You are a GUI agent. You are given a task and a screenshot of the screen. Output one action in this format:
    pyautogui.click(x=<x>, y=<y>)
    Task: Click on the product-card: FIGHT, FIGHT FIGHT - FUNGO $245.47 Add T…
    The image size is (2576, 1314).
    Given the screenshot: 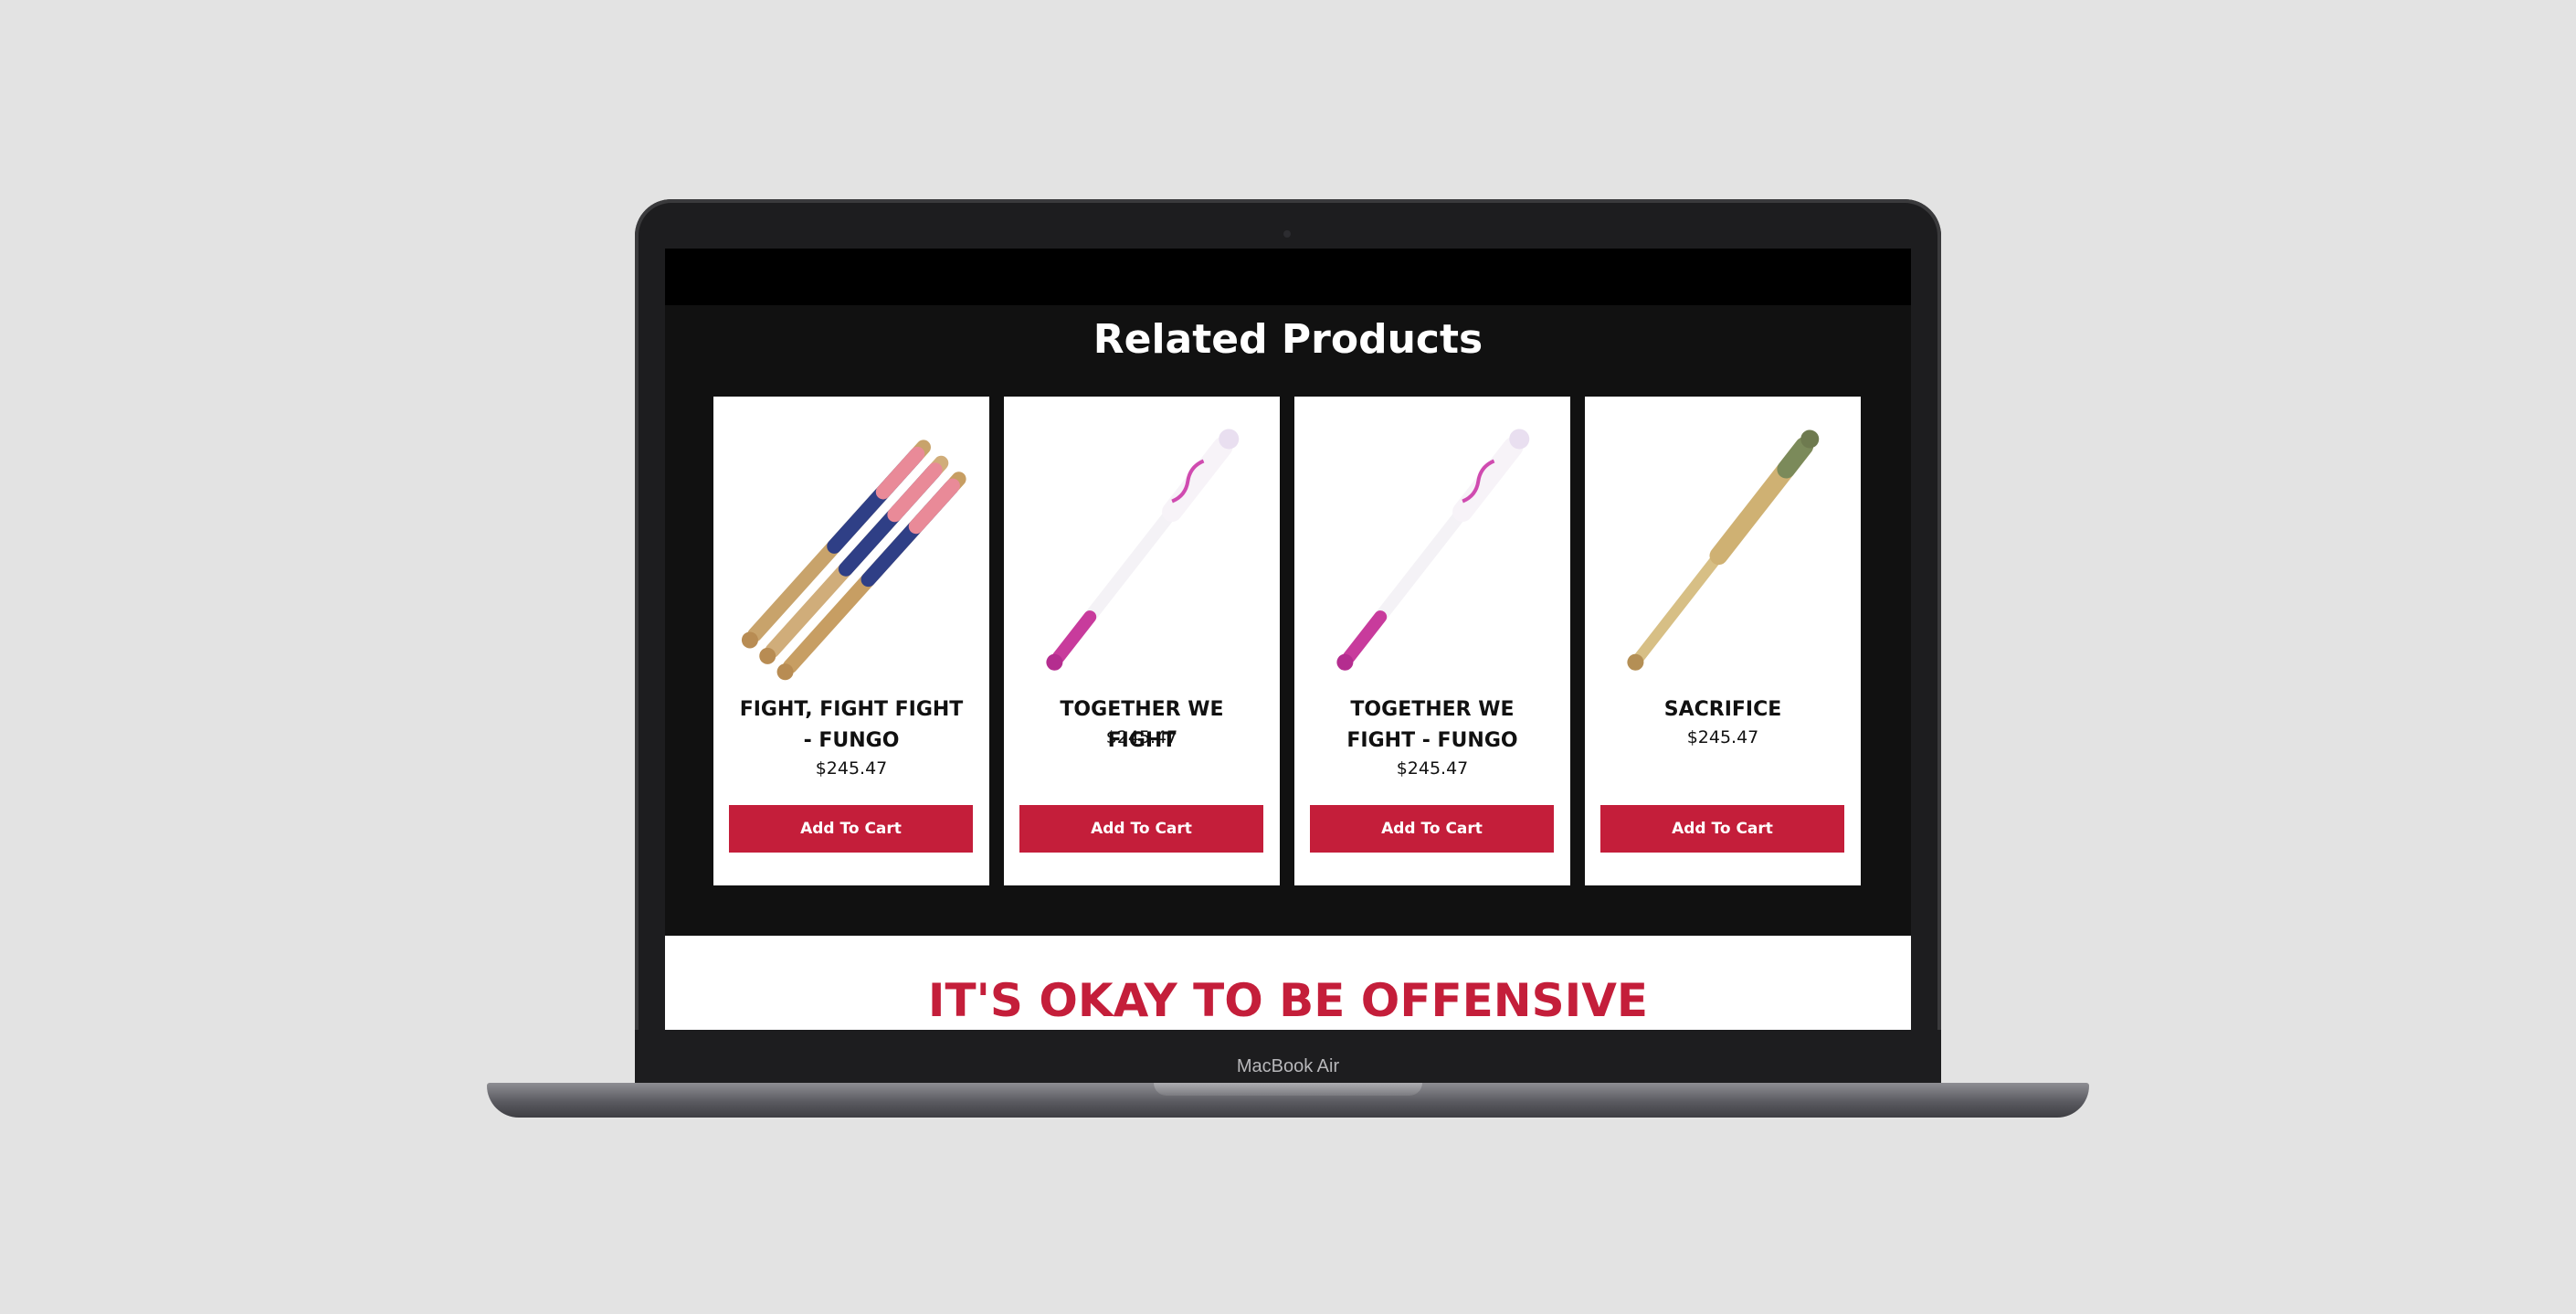 What is the action you would take?
    pyautogui.click(x=851, y=641)
    